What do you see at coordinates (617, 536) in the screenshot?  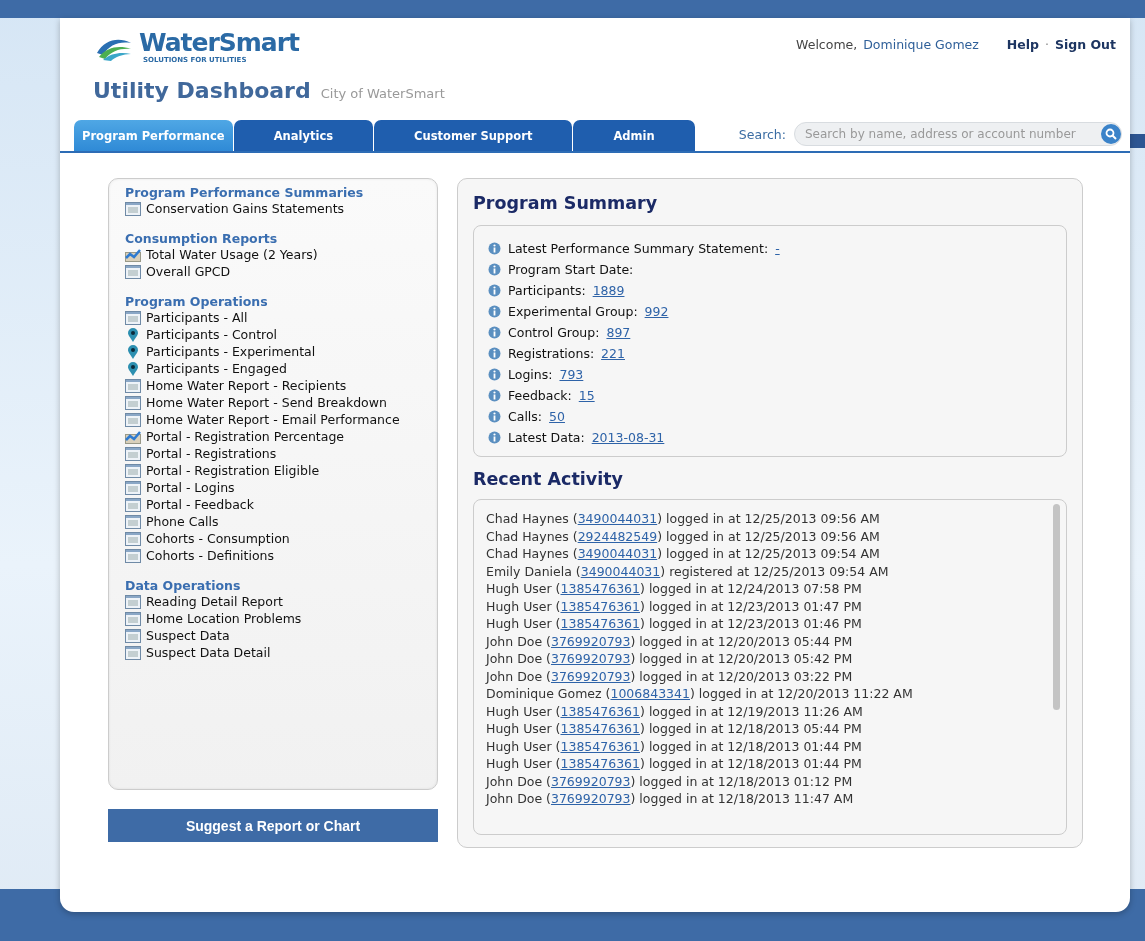 I see `account-link: 2924482549` at bounding box center [617, 536].